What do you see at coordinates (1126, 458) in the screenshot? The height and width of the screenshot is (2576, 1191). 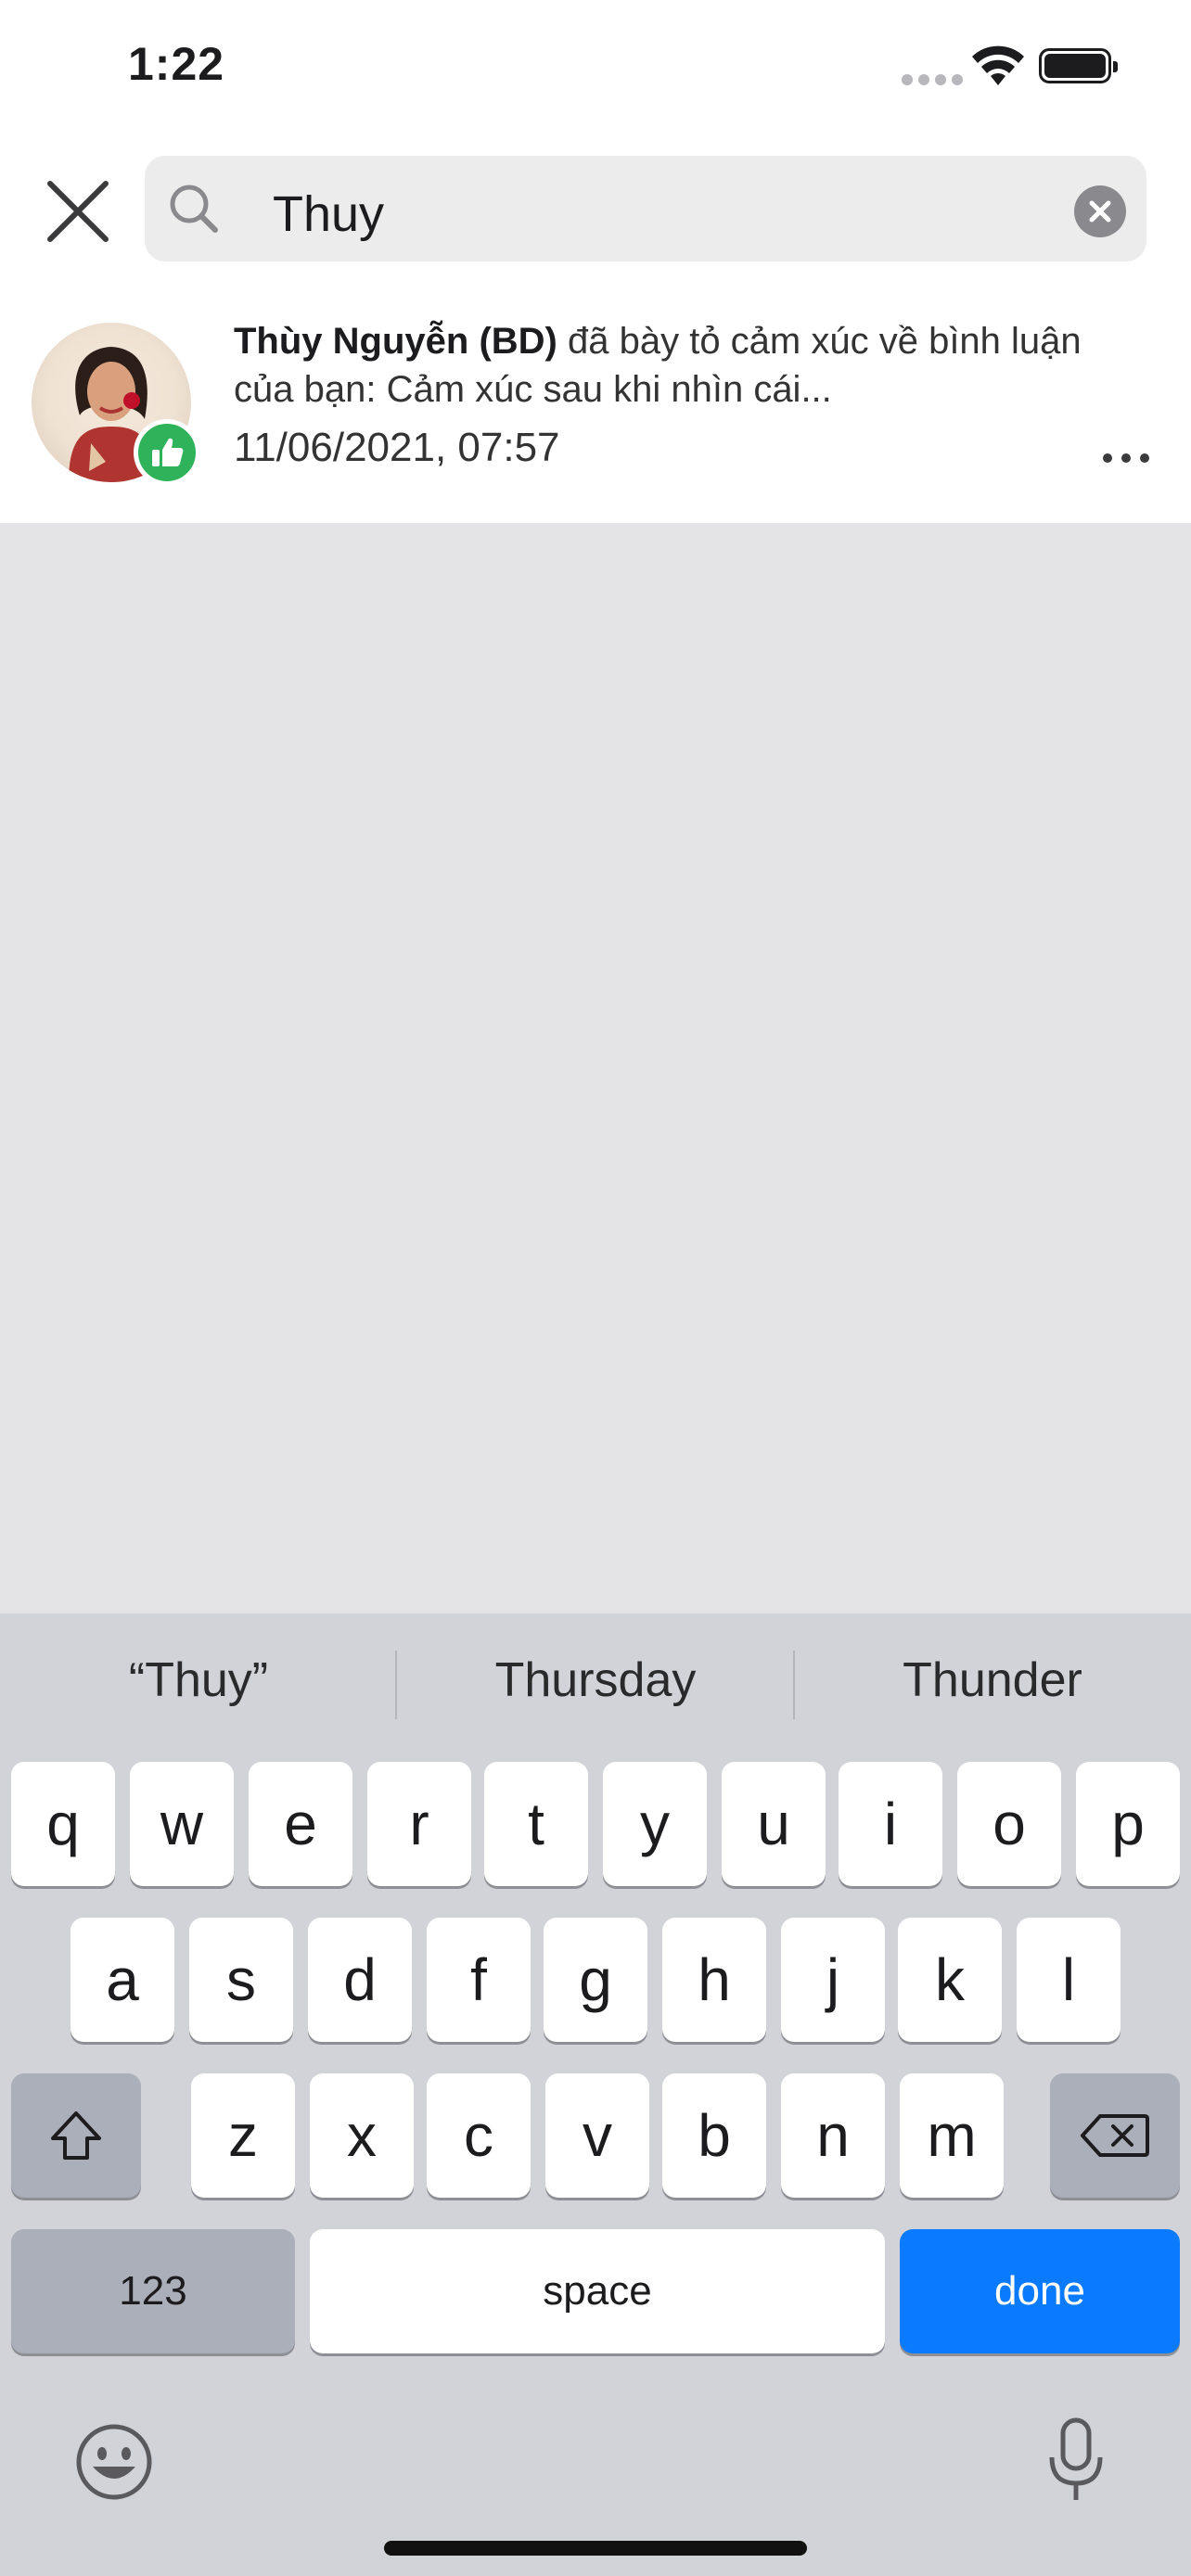 I see `more-icon` at bounding box center [1126, 458].